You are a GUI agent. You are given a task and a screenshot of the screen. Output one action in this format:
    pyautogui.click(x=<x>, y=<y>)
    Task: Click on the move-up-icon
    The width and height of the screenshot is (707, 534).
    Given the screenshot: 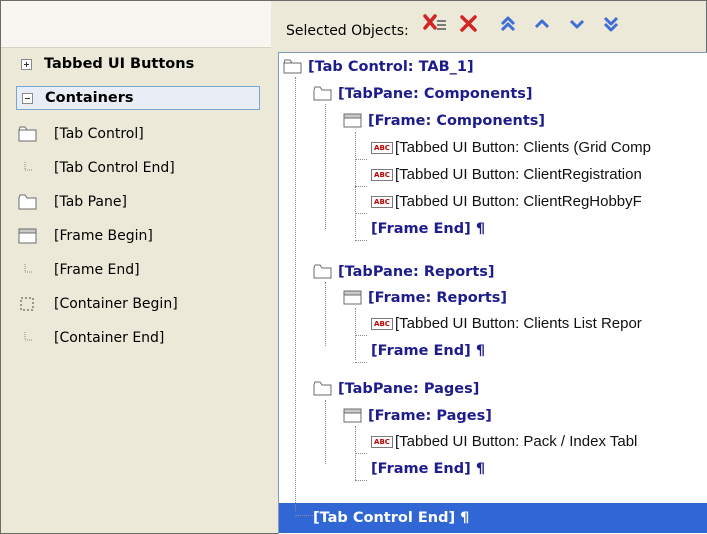 What is the action you would take?
    pyautogui.click(x=542, y=24)
    